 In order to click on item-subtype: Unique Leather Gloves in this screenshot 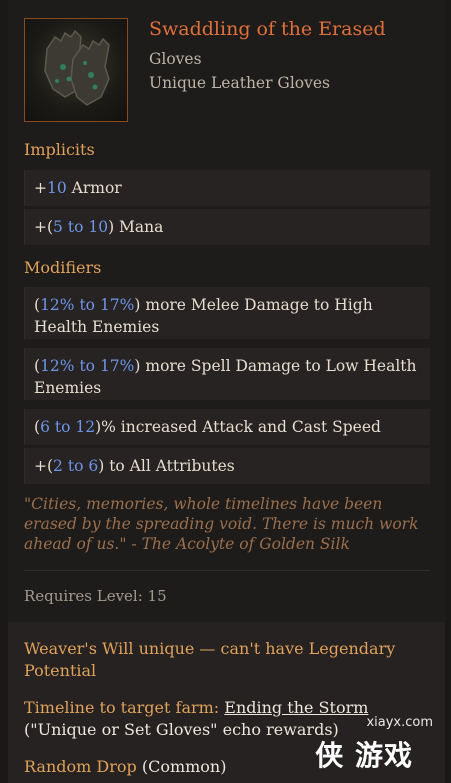, I will do `click(239, 83)`.